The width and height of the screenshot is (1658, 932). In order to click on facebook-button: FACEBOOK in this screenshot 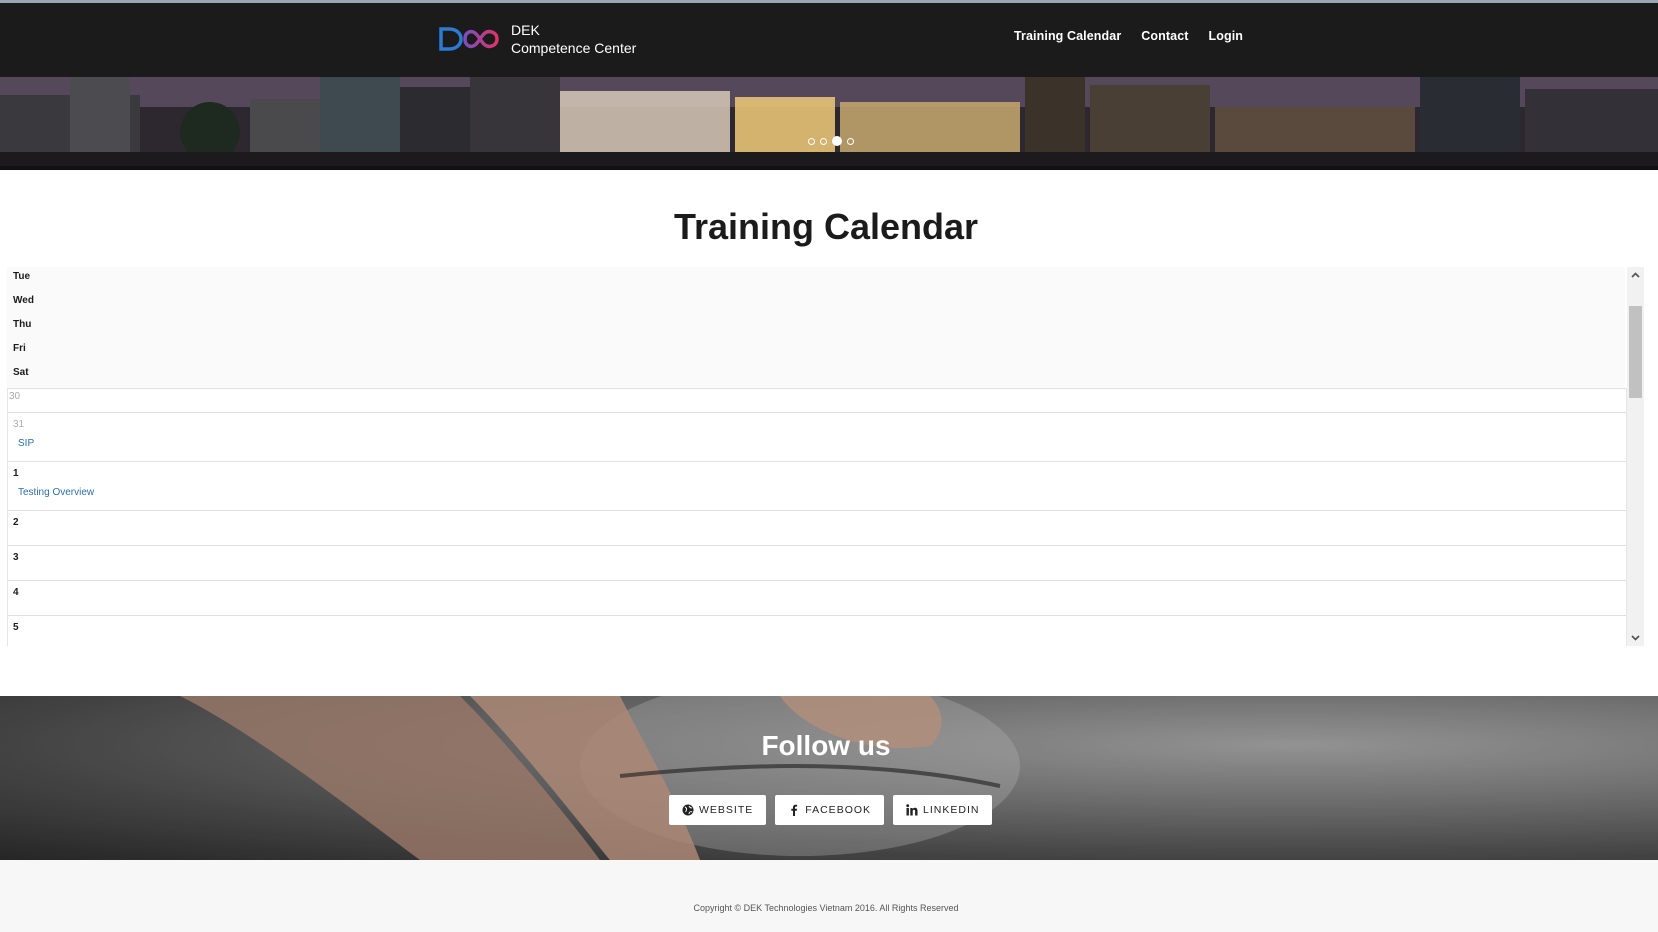, I will do `click(830, 810)`.